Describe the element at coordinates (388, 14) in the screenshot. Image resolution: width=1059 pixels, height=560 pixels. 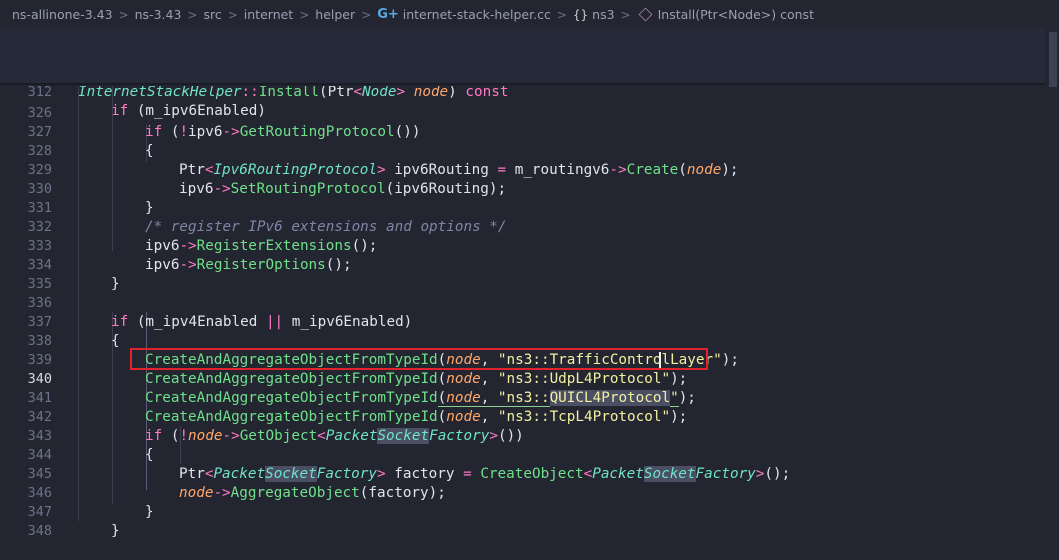
I see `cpp-file-icon: G+` at that location.